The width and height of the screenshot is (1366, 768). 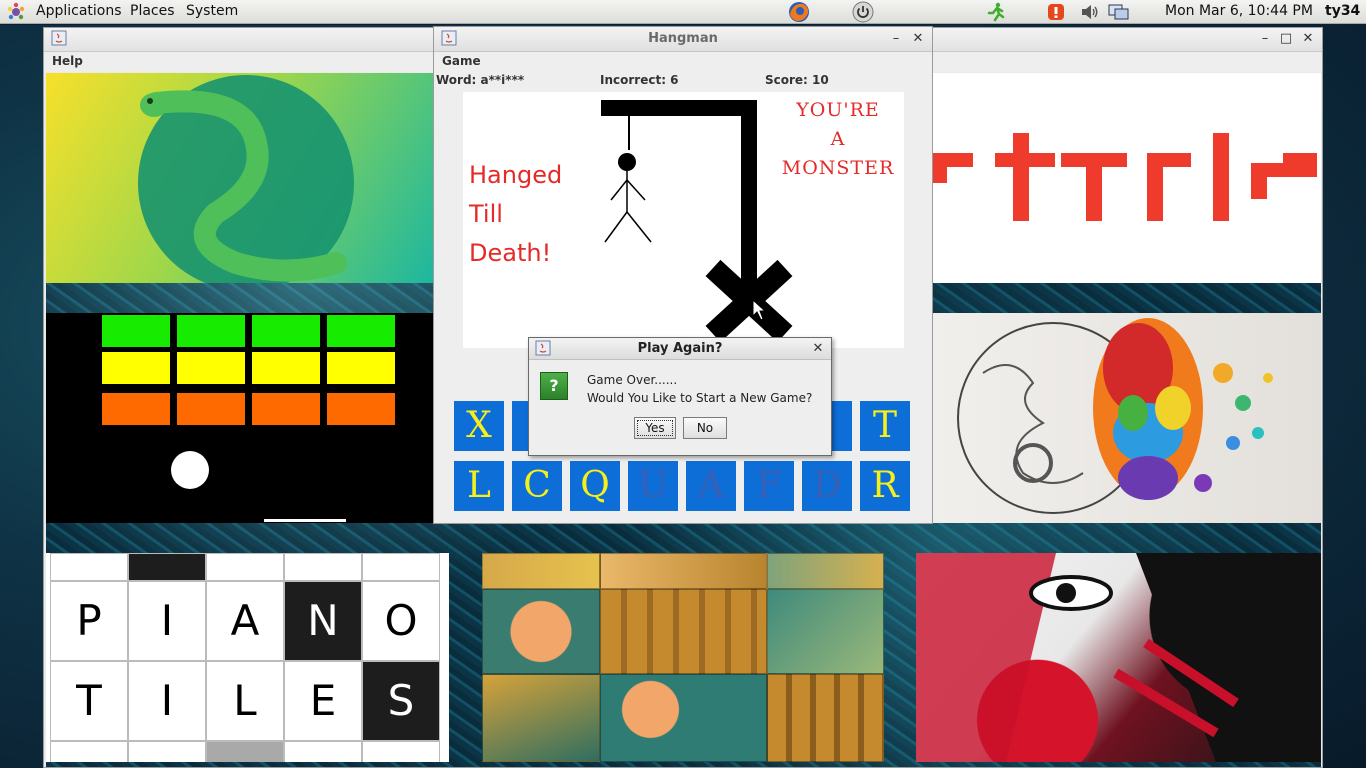 I want to click on breakout-game-tile, so click(x=240, y=418).